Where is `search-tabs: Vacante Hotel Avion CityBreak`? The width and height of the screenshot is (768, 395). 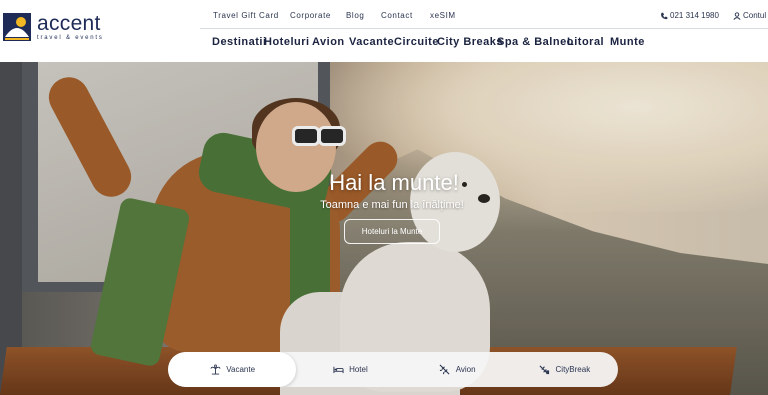
search-tabs: Vacante Hotel Avion CityBreak is located at coordinates (393, 369).